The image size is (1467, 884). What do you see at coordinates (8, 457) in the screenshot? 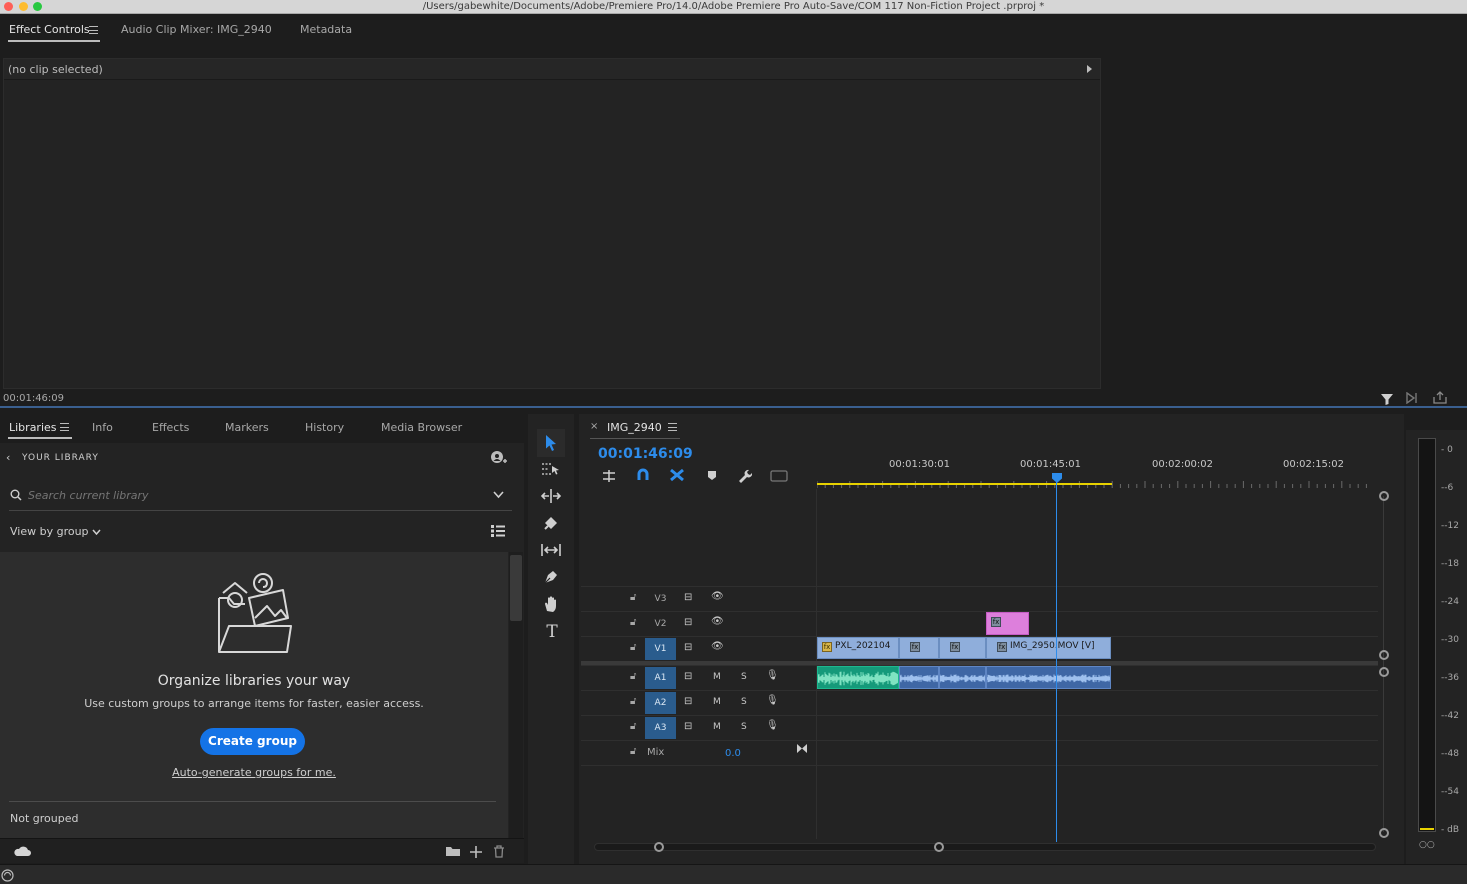
I see `chevron-left-icon: ‹` at bounding box center [8, 457].